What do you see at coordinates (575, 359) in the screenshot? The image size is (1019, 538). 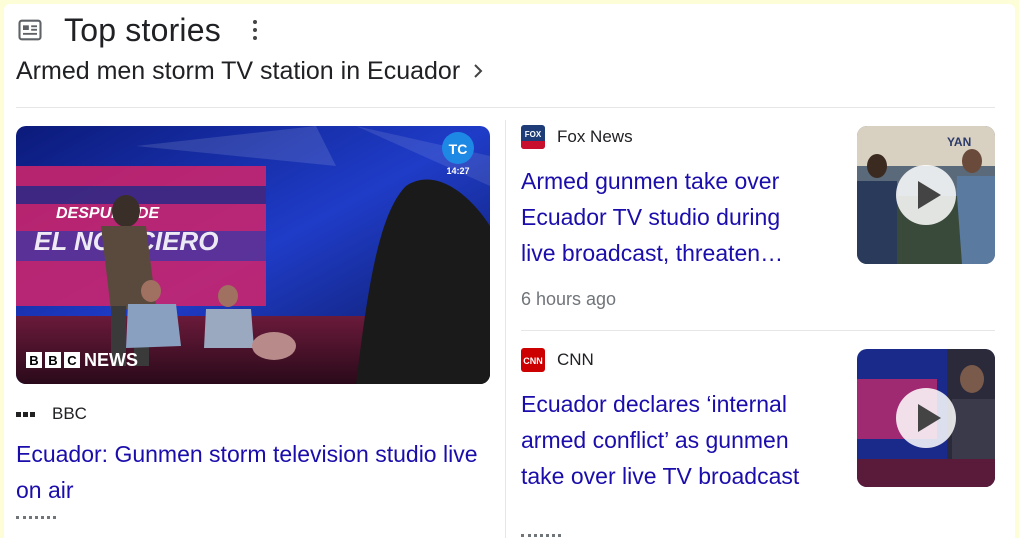 I see `source-name: CNN` at bounding box center [575, 359].